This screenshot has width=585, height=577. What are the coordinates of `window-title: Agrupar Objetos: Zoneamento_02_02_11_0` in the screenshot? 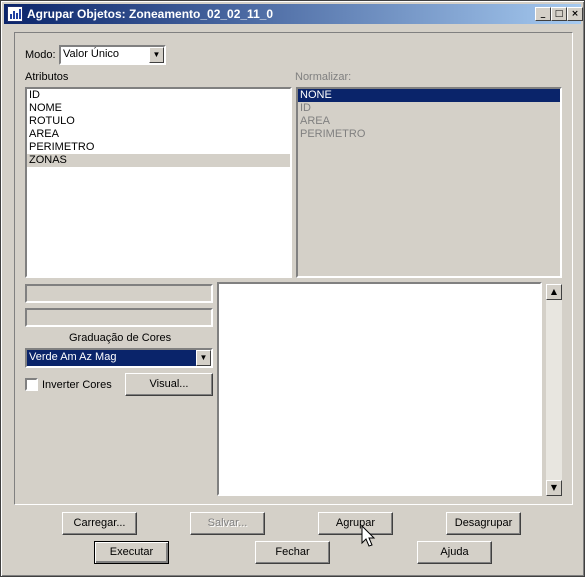 It's located at (150, 14).